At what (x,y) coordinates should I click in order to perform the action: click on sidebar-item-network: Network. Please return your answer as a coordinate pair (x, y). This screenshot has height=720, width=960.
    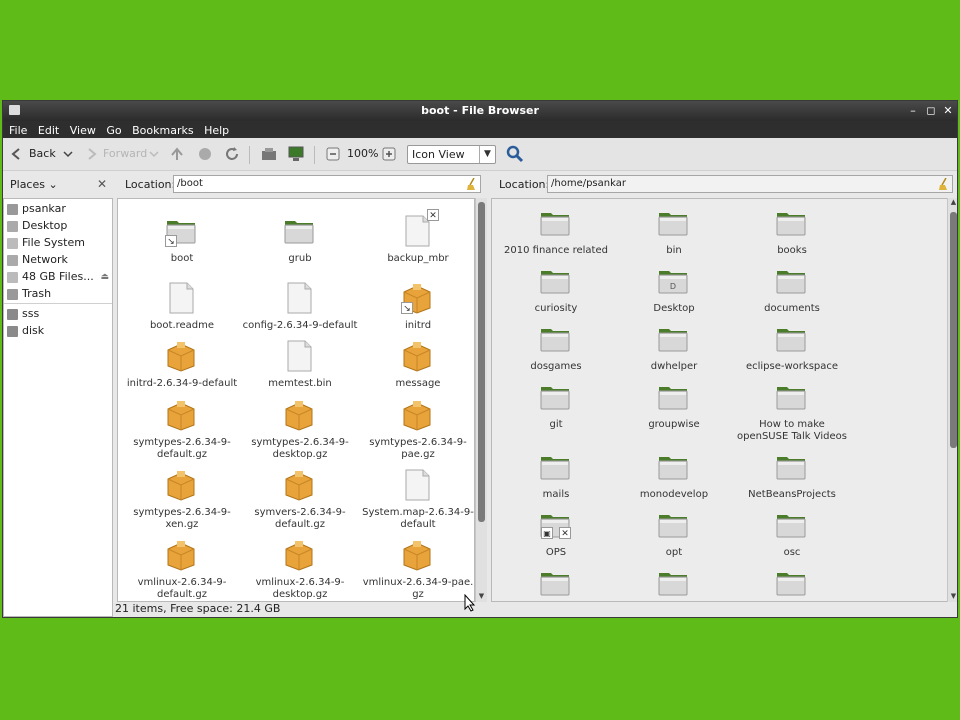
    Looking at the image, I should click on (59, 260).